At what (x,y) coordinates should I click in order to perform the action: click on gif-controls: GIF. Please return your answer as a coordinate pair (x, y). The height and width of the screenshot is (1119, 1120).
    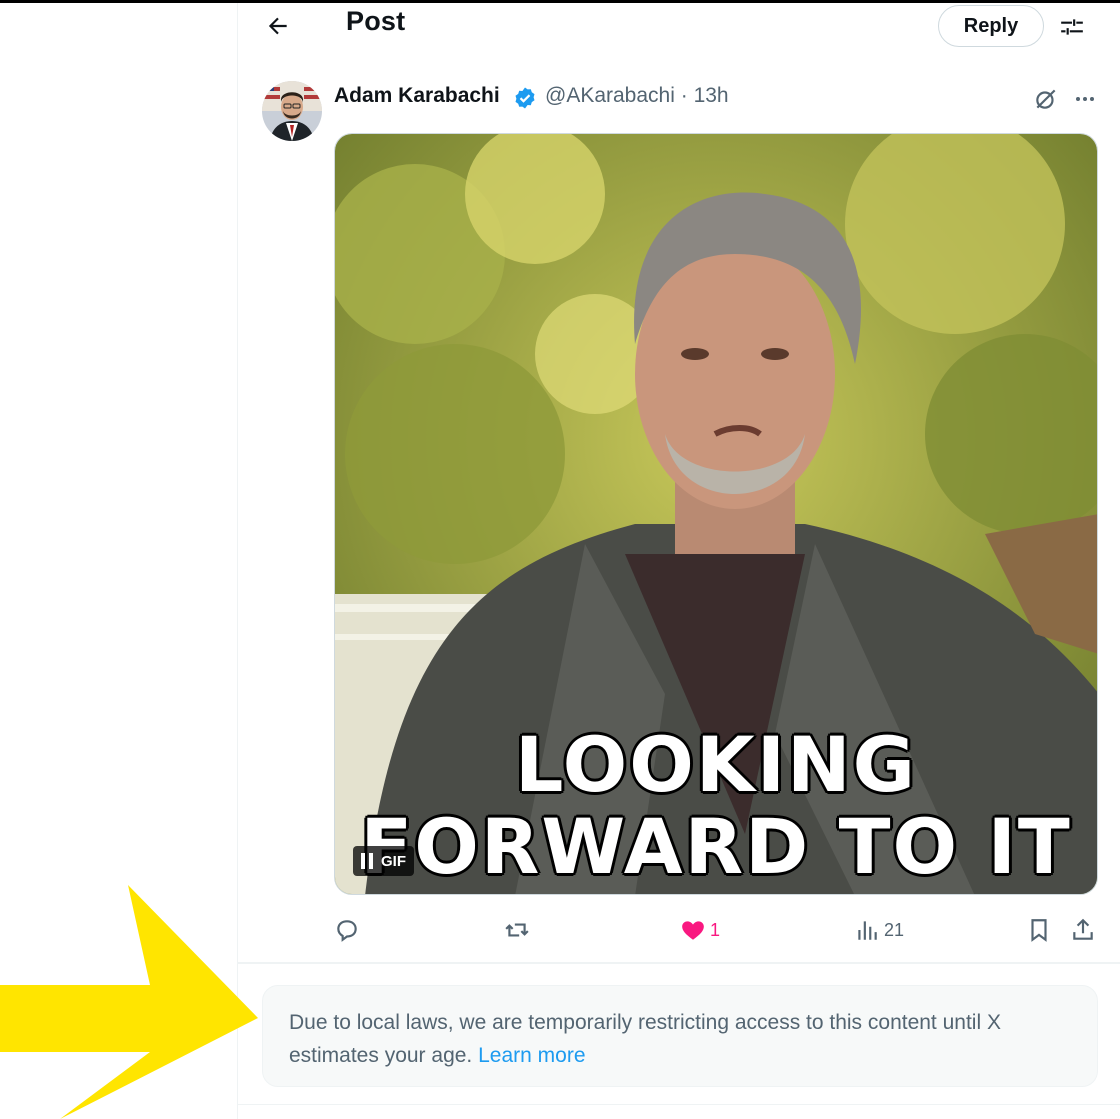
    Looking at the image, I should click on (383, 861).